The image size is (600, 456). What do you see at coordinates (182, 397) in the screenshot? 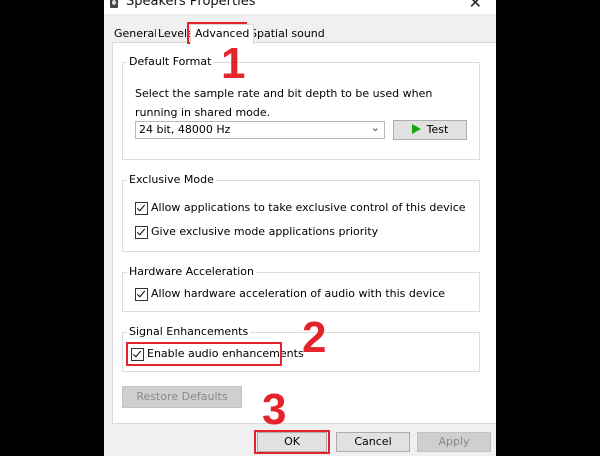
I see `restore-defaults-button: Restore Defaults` at bounding box center [182, 397].